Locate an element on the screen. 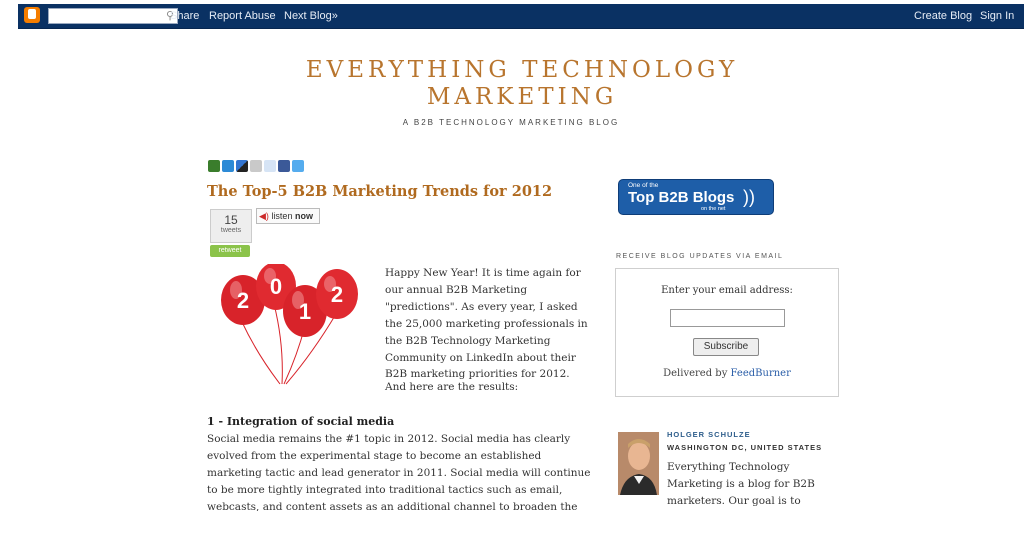 The image size is (1024, 555). reddit-icon is located at coordinates (270, 166).